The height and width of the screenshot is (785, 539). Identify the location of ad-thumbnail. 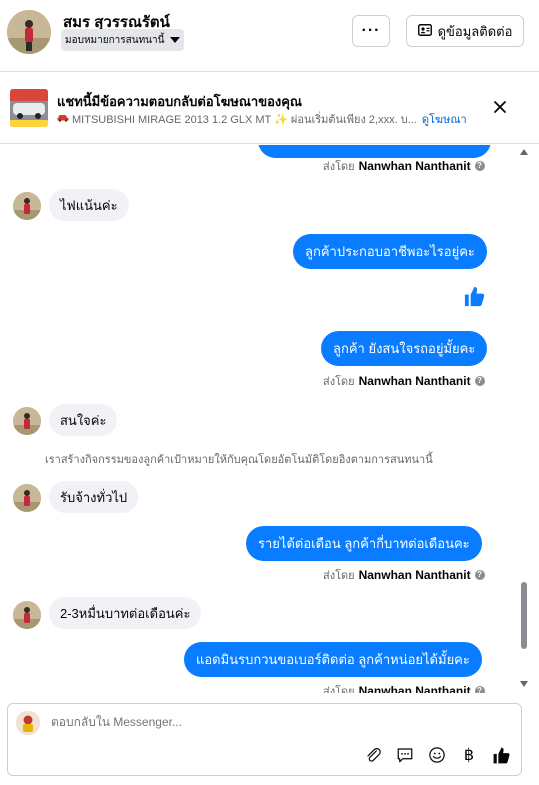
(29, 108).